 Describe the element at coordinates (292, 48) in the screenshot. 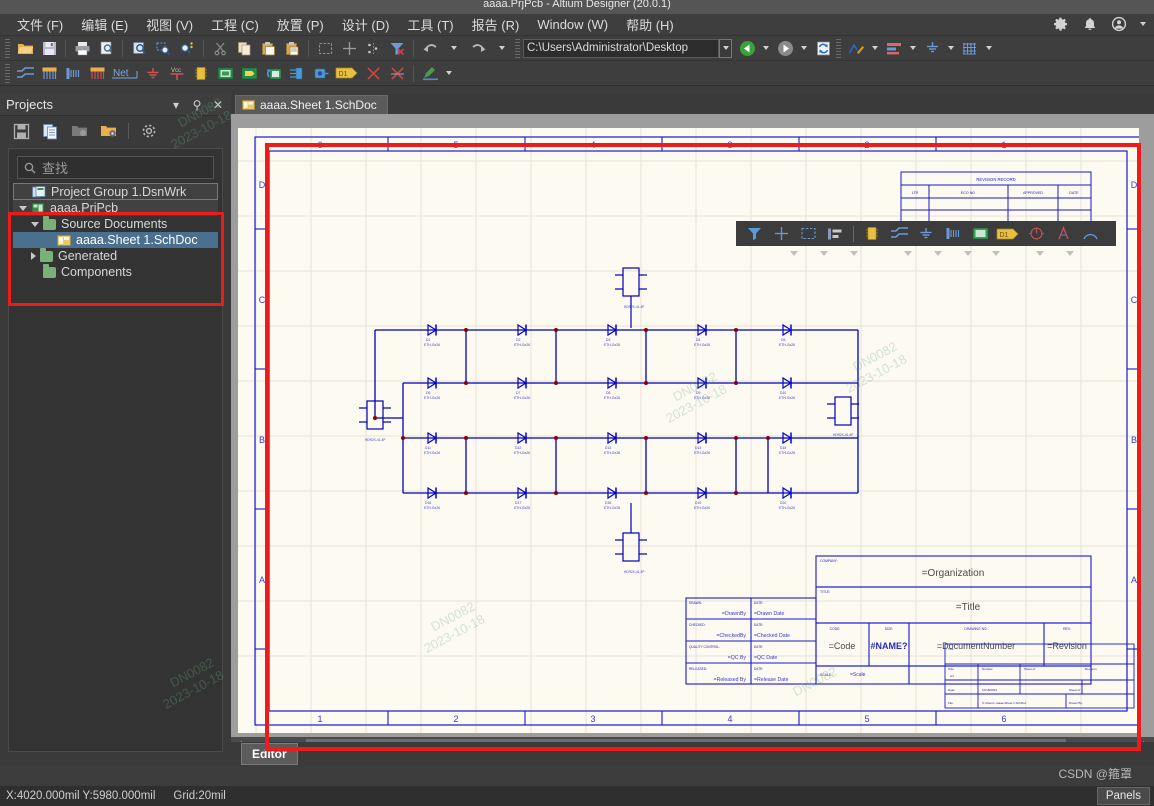

I see `paste-special-icon` at that location.